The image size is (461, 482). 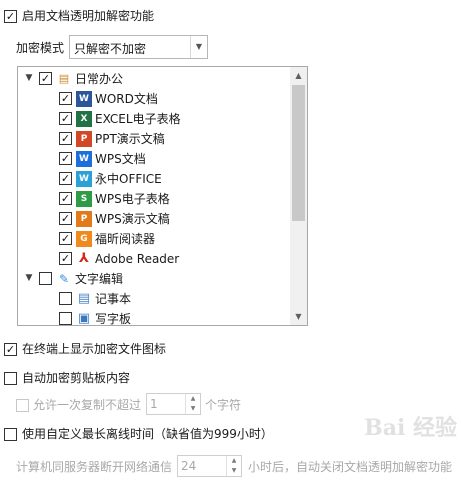 I want to click on custom-offline-checkbox, so click(x=10, y=434).